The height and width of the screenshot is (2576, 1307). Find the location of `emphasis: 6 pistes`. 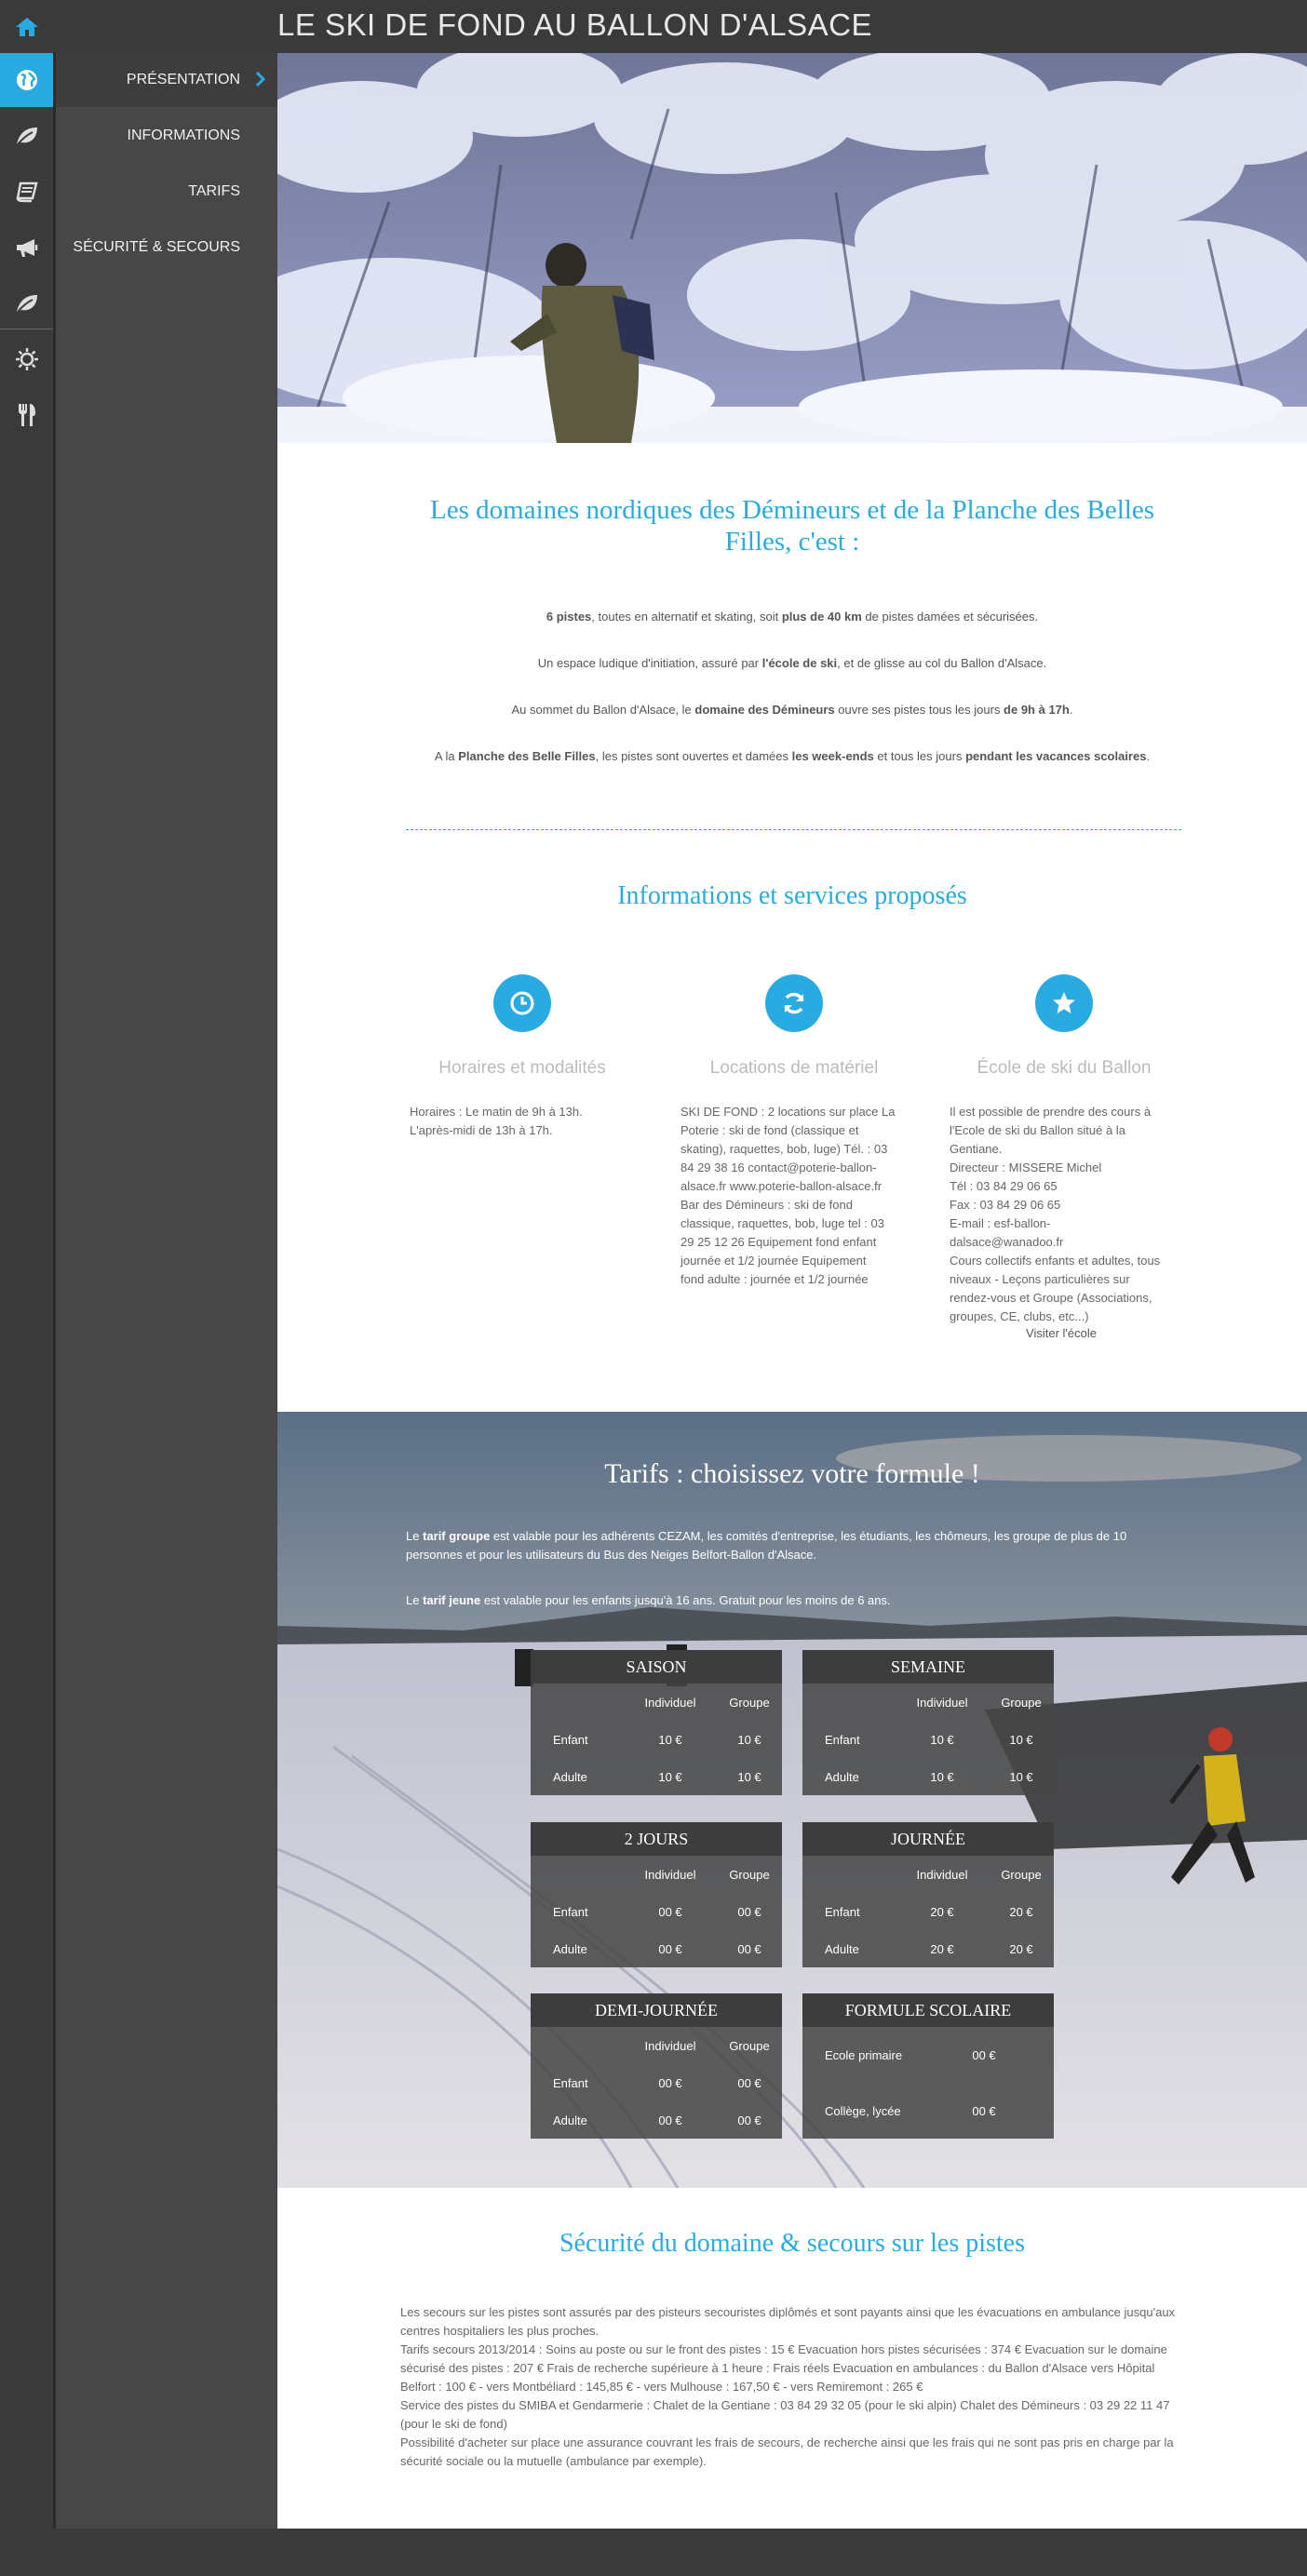

emphasis: 6 pistes is located at coordinates (569, 617).